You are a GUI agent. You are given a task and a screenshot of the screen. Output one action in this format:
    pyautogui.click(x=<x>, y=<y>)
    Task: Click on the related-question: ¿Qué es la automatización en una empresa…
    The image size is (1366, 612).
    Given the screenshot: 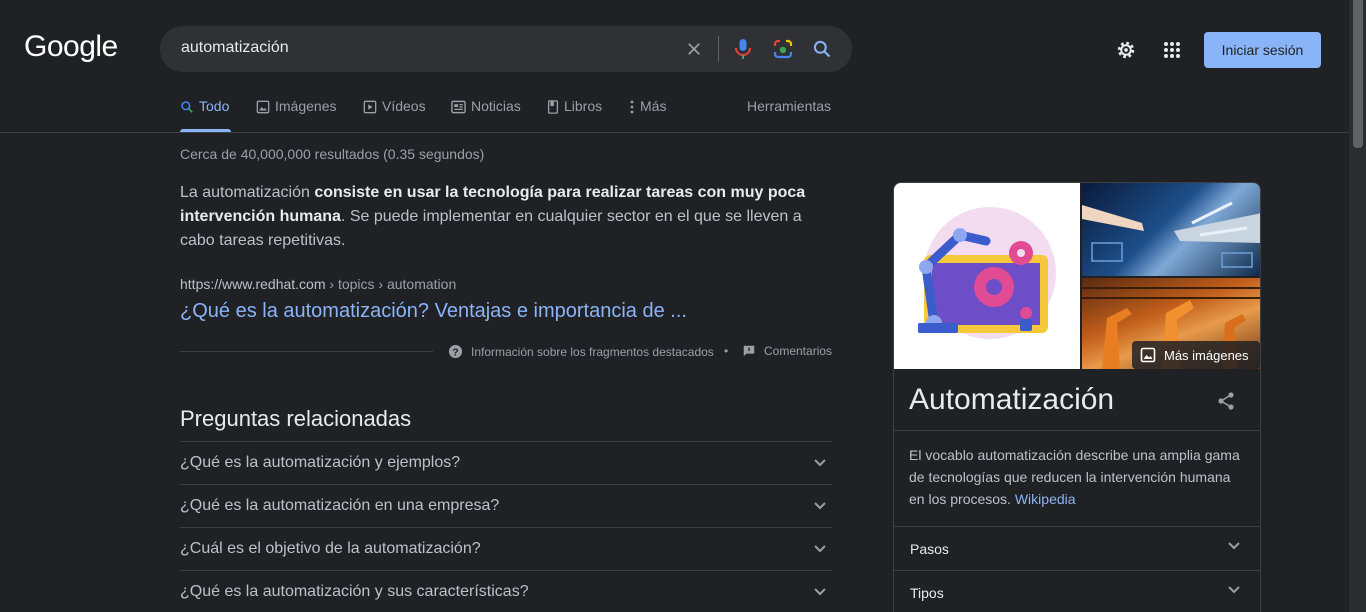 What is the action you would take?
    pyautogui.click(x=506, y=505)
    